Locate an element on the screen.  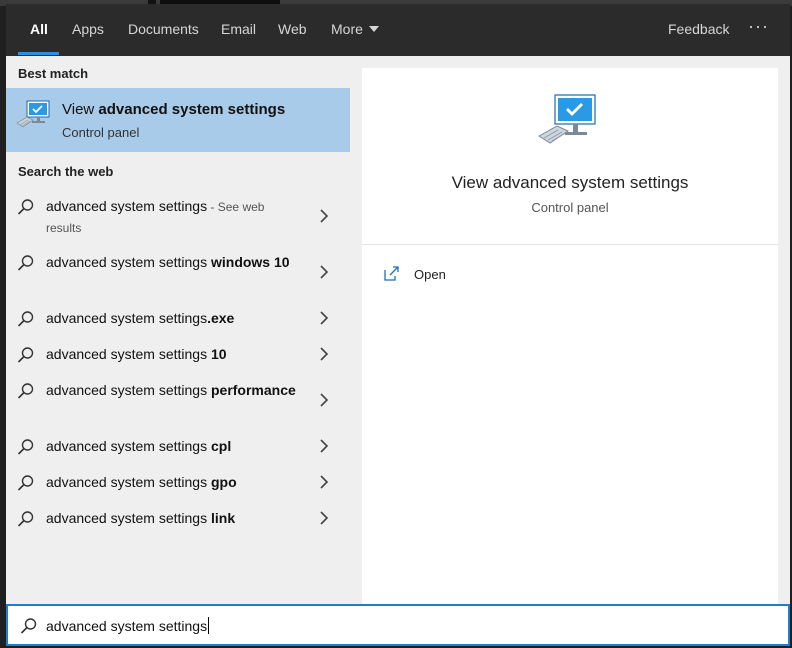
best-match-subtitle: Control panel is located at coordinates (101, 132).